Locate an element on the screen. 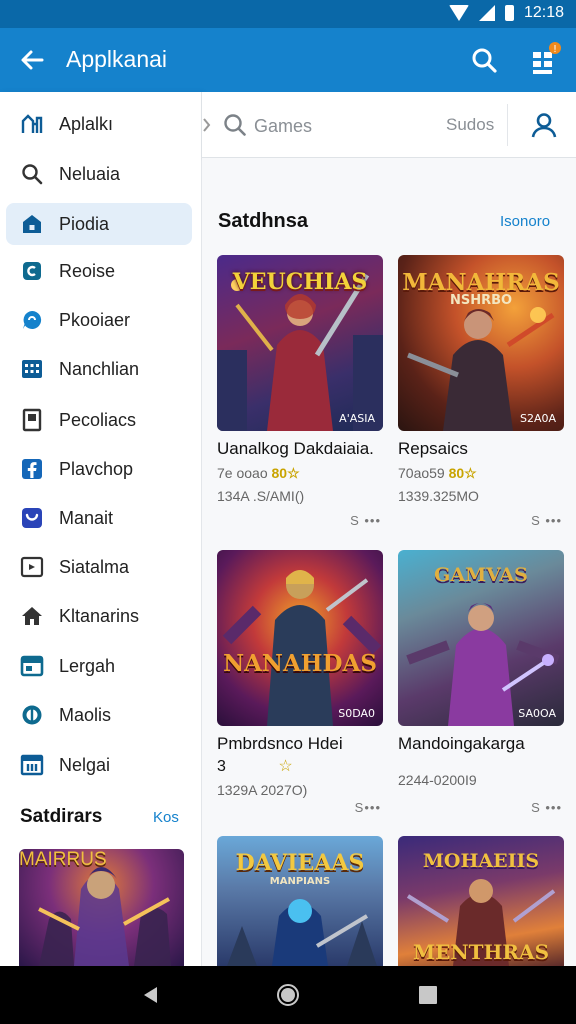 The height and width of the screenshot is (1024, 576). thumbnail-subtitle: MANPIANS is located at coordinates (300, 881).